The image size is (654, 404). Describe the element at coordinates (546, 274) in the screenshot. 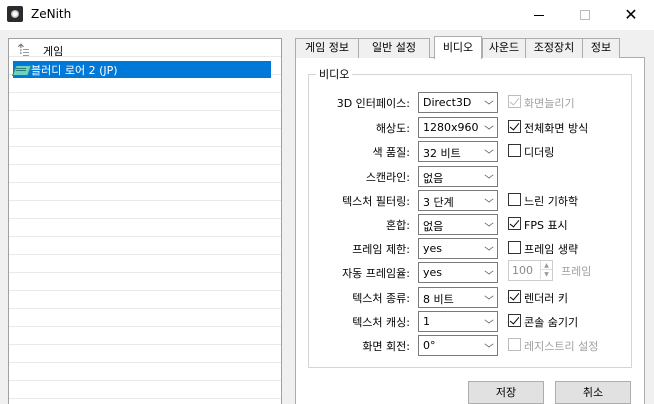

I see `spin-down-icon: ▼` at that location.